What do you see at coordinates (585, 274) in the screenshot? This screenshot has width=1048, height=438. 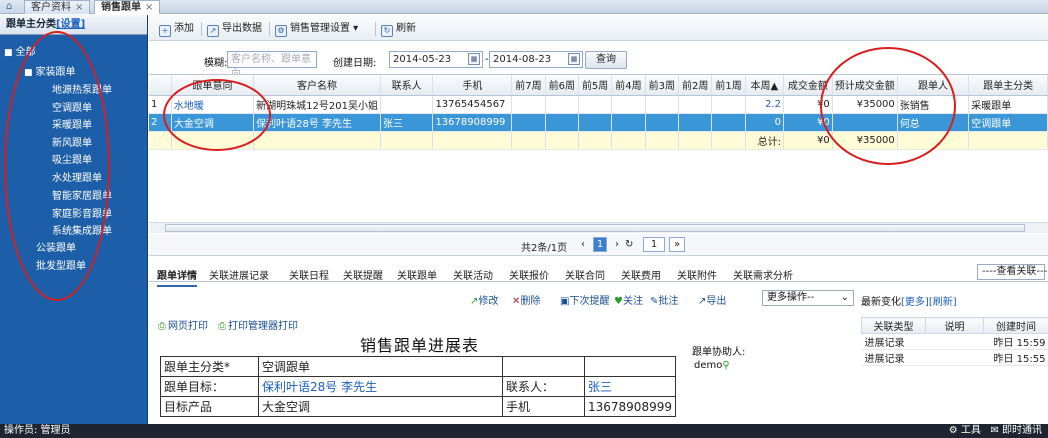 I see `tab-contract: 关联合同` at bounding box center [585, 274].